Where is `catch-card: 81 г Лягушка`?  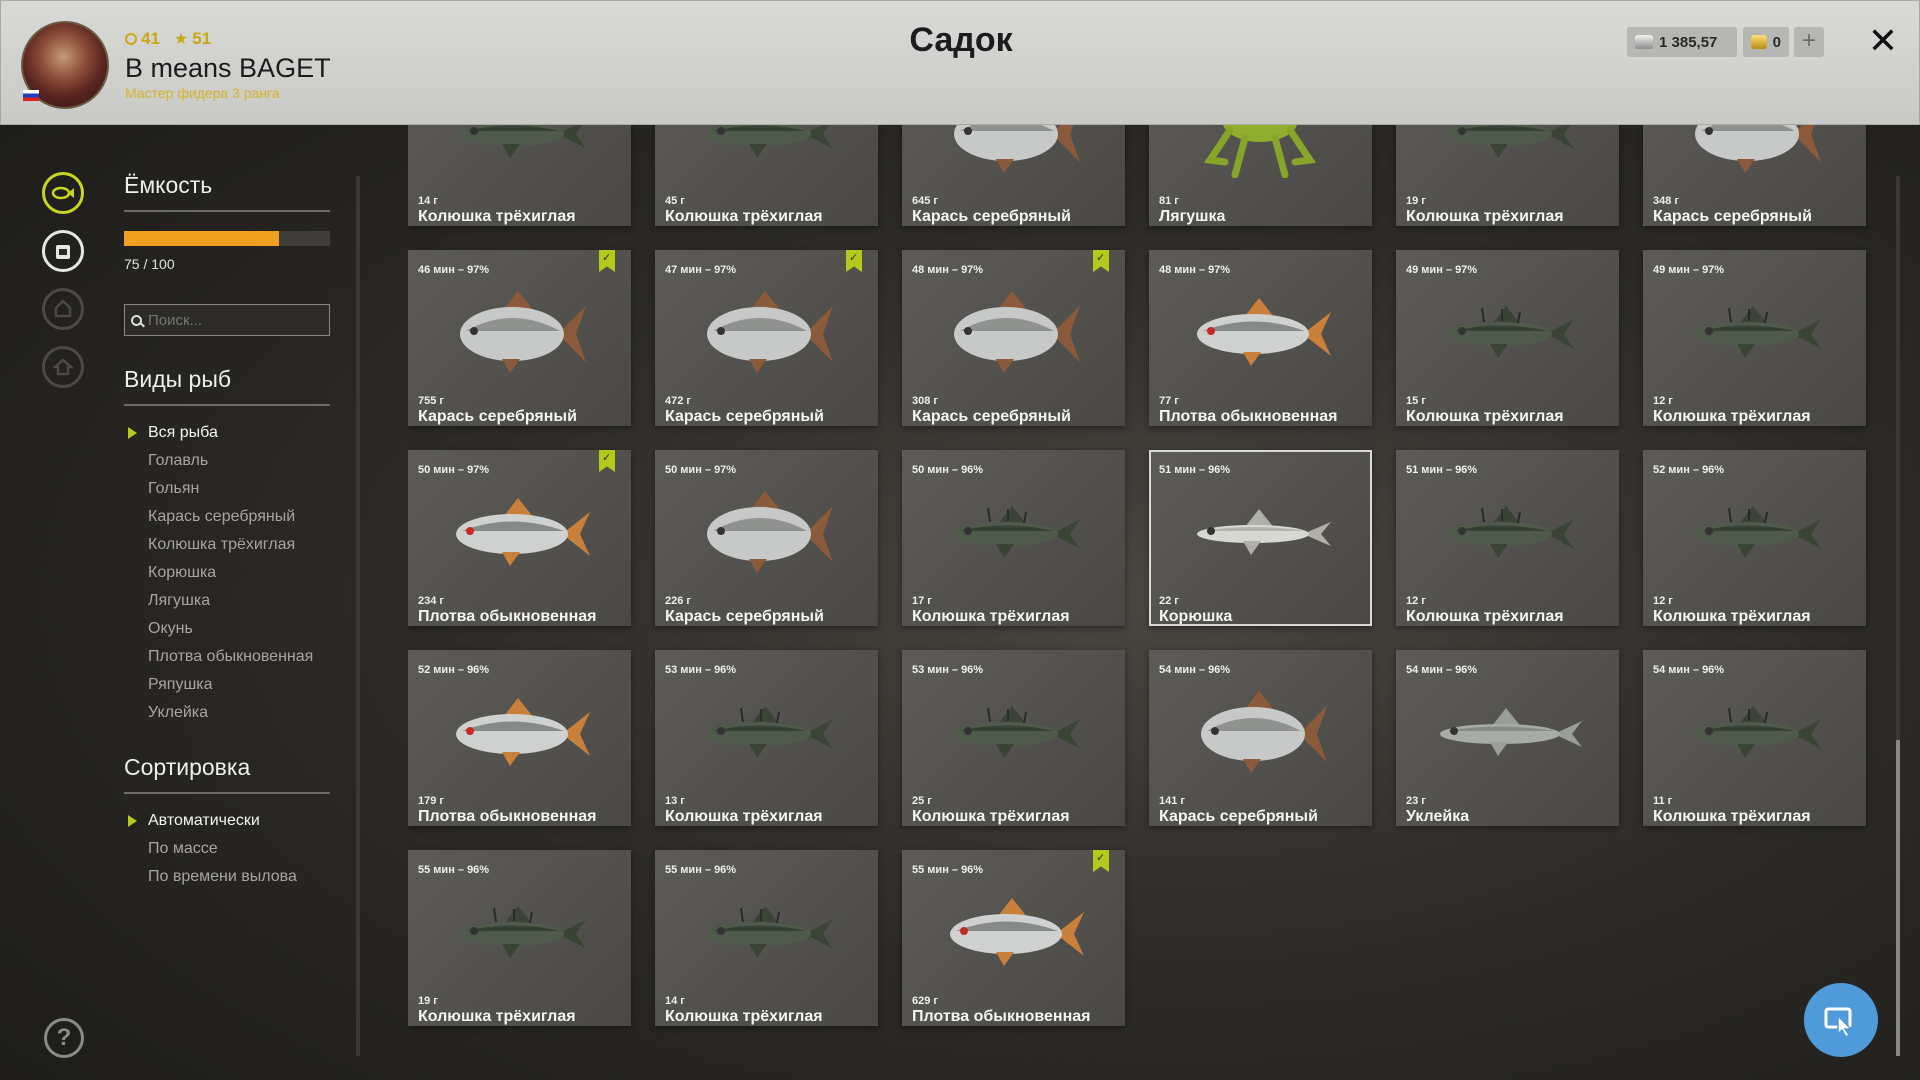
catch-card: 81 г Лягушка is located at coordinates (1260, 175).